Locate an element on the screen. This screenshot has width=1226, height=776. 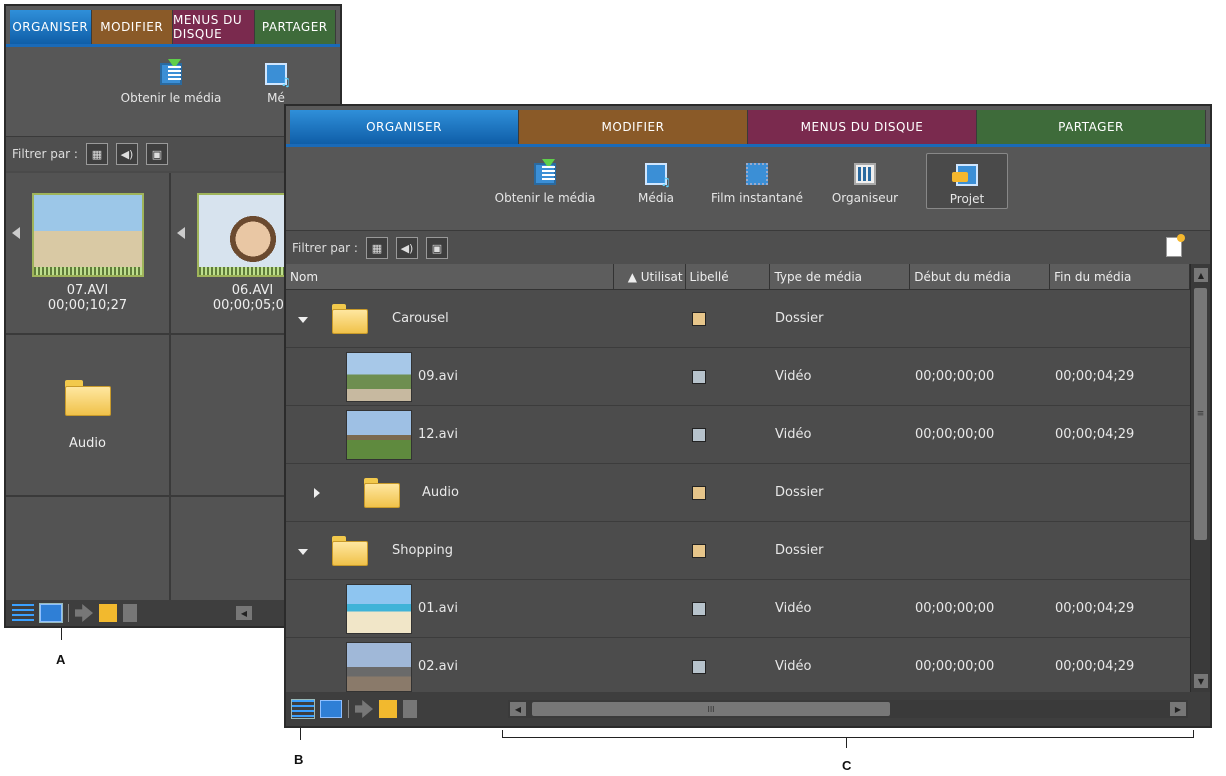
item-name: 09.avi is located at coordinates (438, 376).